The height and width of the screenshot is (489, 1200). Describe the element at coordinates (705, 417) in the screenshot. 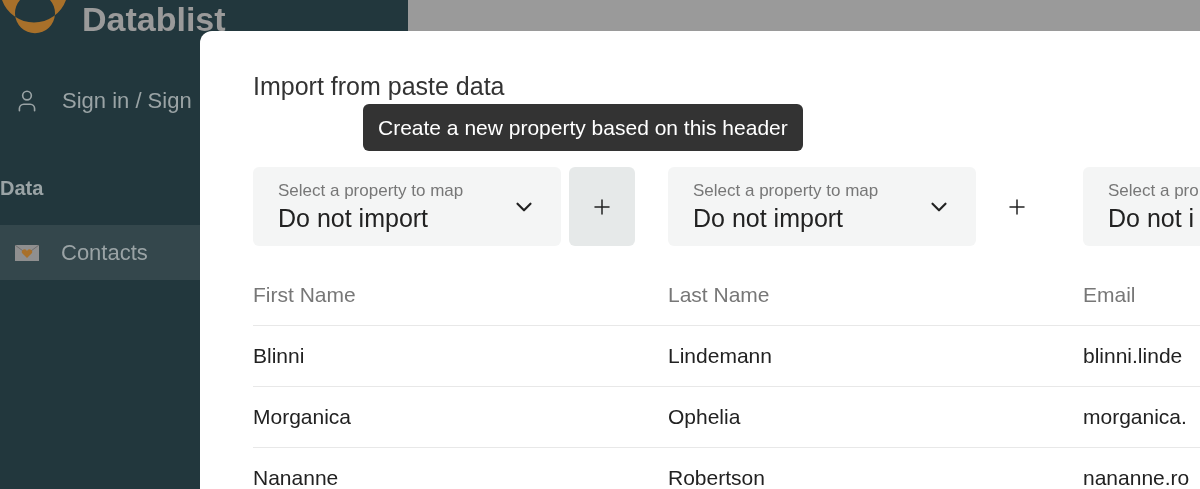

I see `table-cell-text: Ophelia` at that location.